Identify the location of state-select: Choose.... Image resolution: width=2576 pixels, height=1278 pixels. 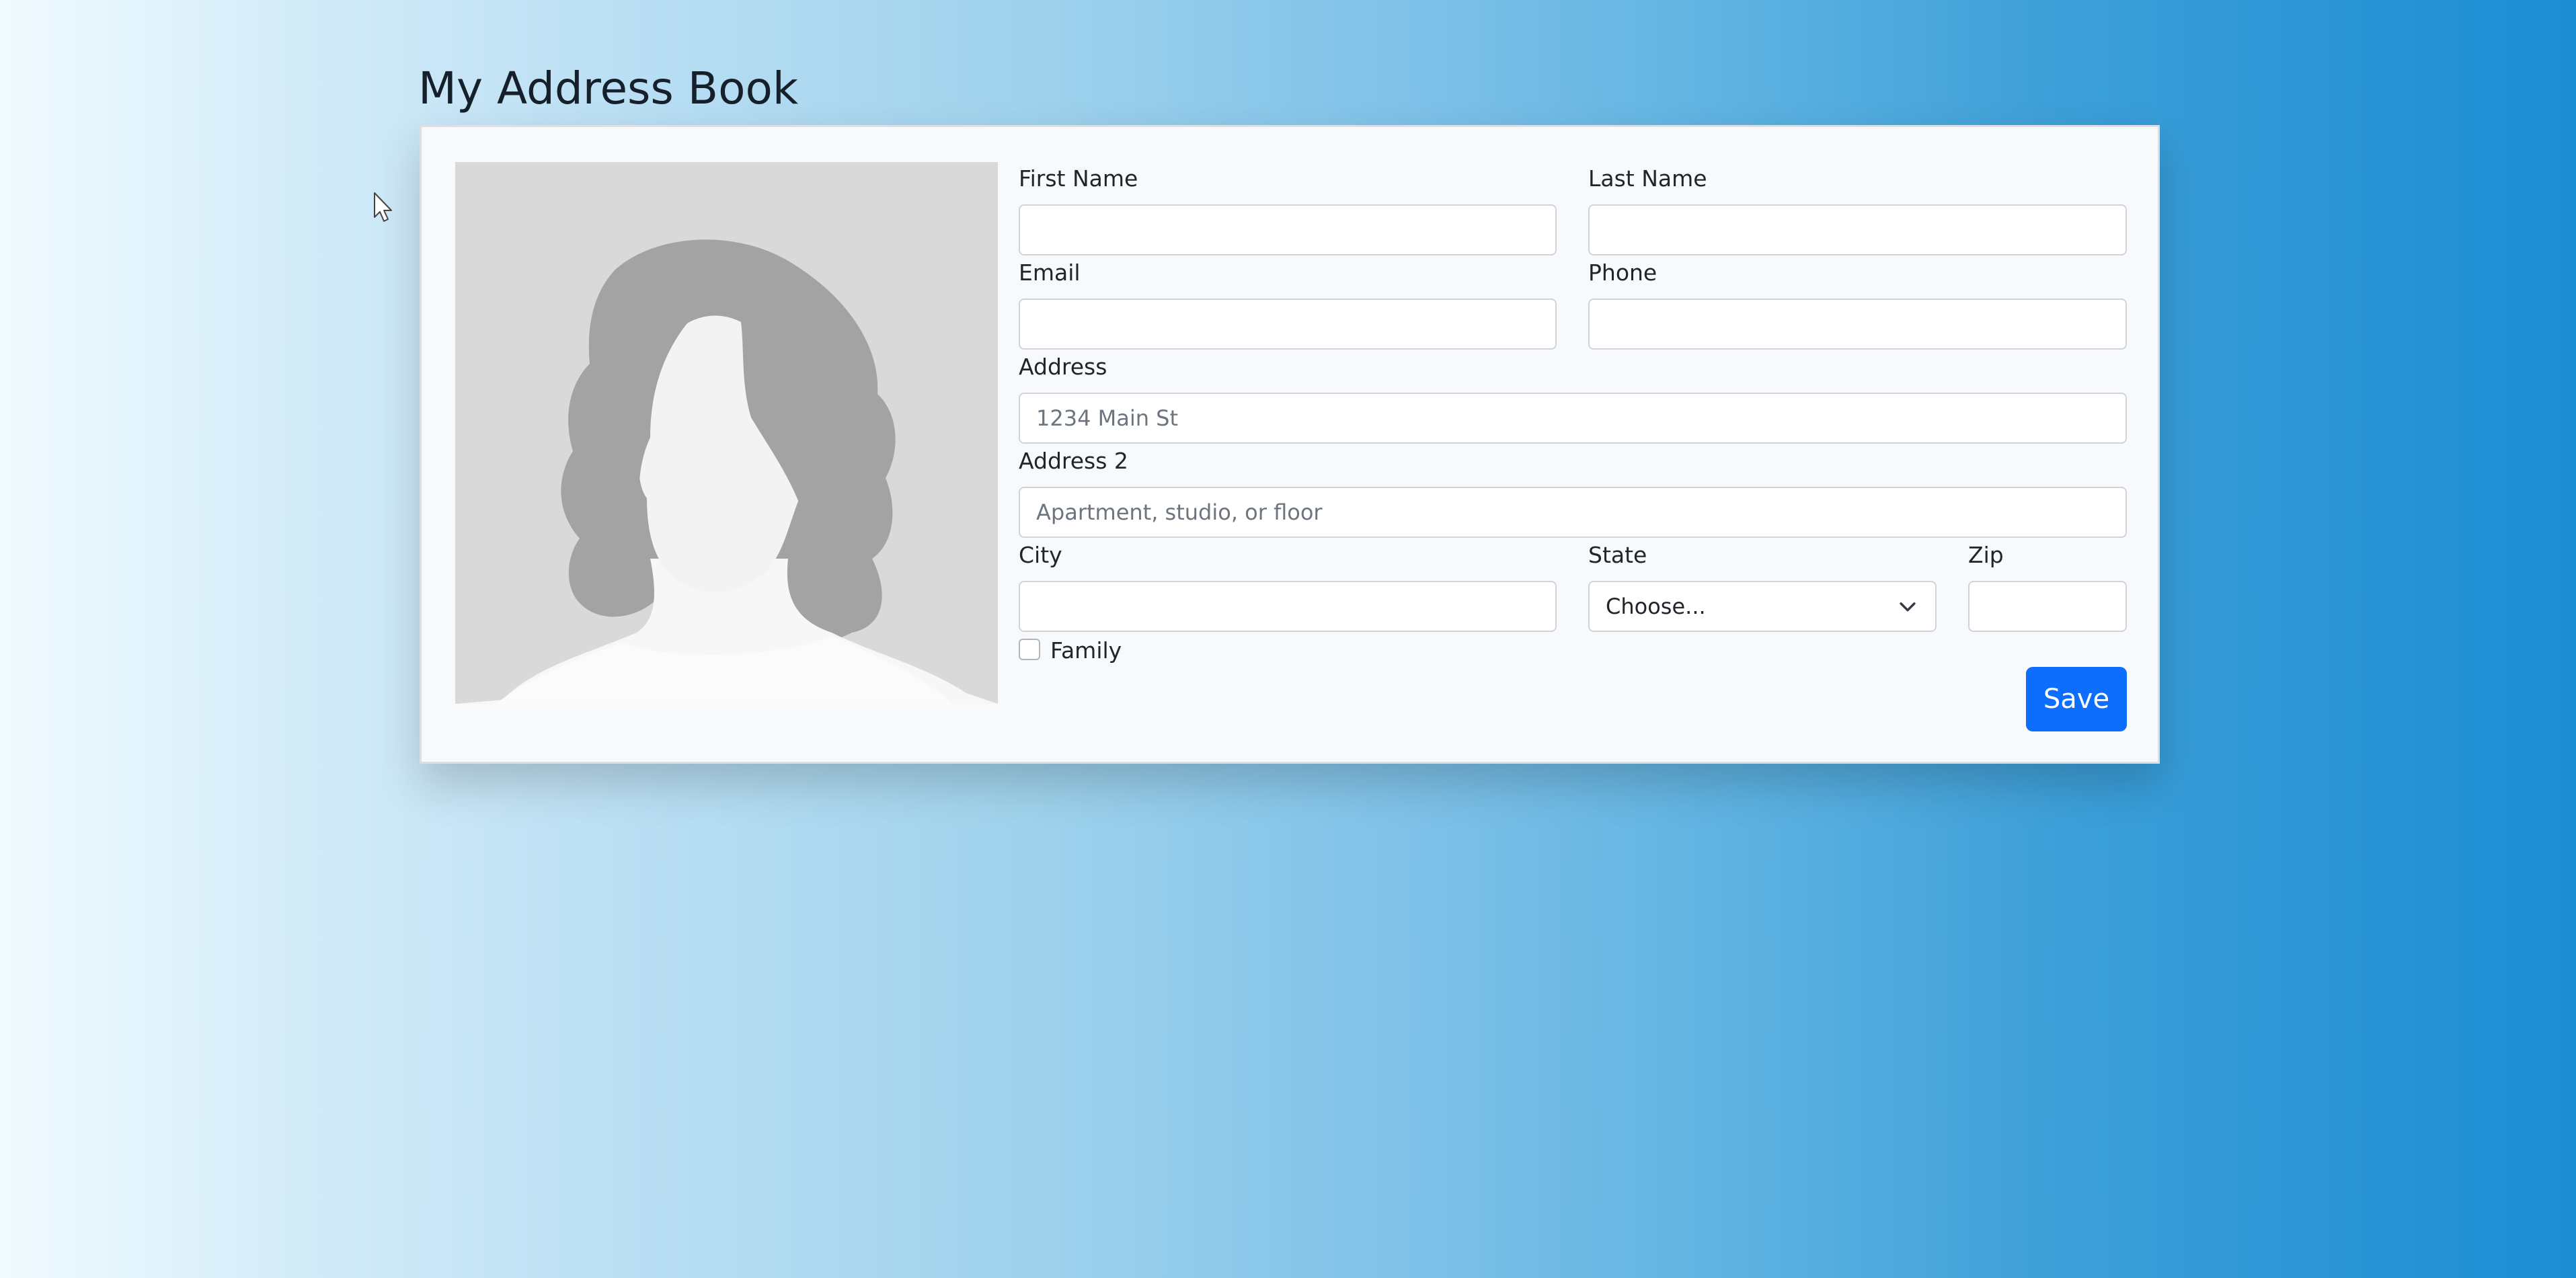
(1763, 606).